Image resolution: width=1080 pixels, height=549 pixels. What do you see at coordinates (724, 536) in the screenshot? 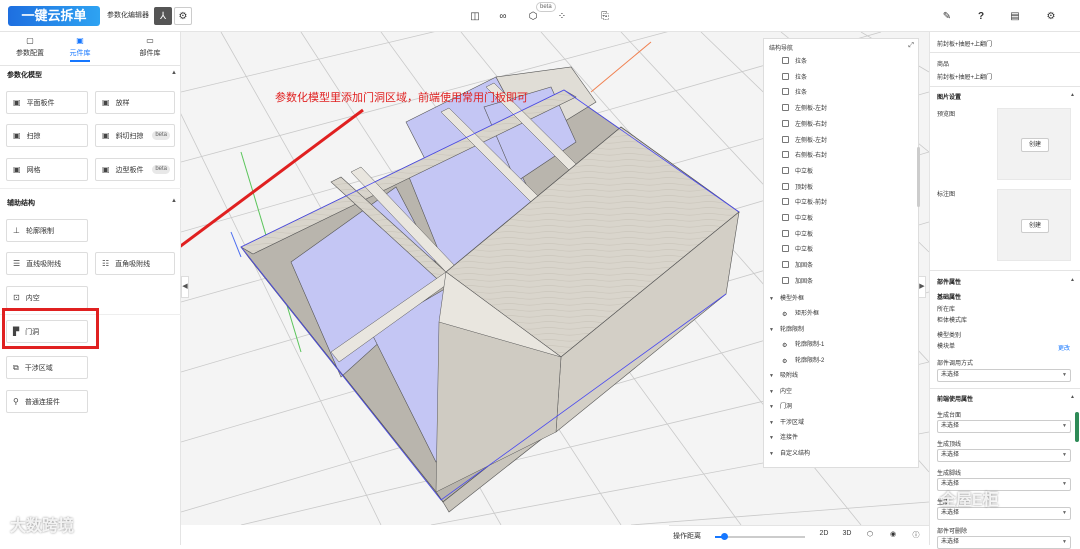
I see `slider-knob` at bounding box center [724, 536].